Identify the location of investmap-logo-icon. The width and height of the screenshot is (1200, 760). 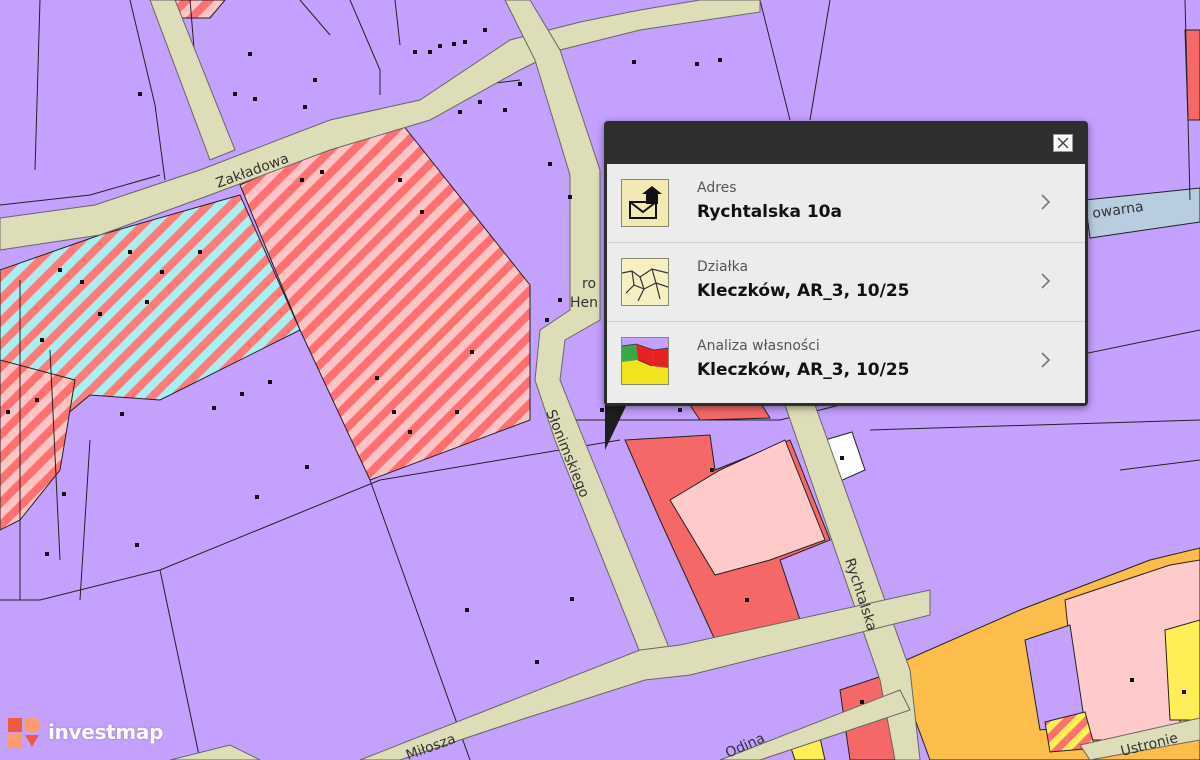
(24, 732).